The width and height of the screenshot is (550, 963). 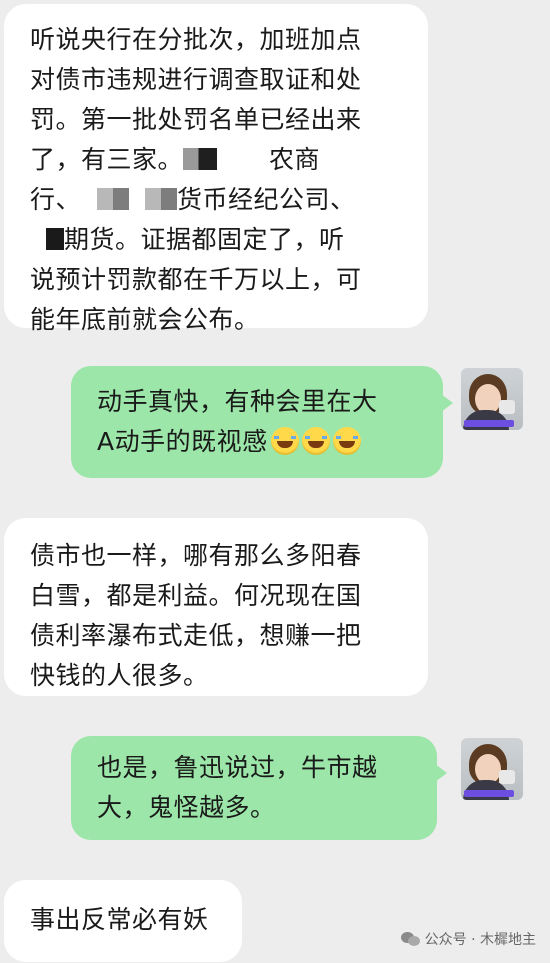 I want to click on message-text-fragment: 行、, so click(x=56, y=199).